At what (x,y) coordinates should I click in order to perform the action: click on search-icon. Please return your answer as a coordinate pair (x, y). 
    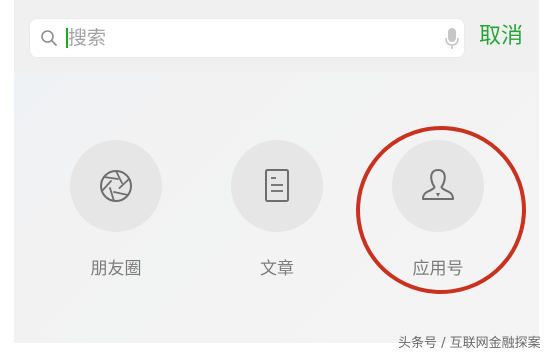
    Looking at the image, I should click on (49, 38).